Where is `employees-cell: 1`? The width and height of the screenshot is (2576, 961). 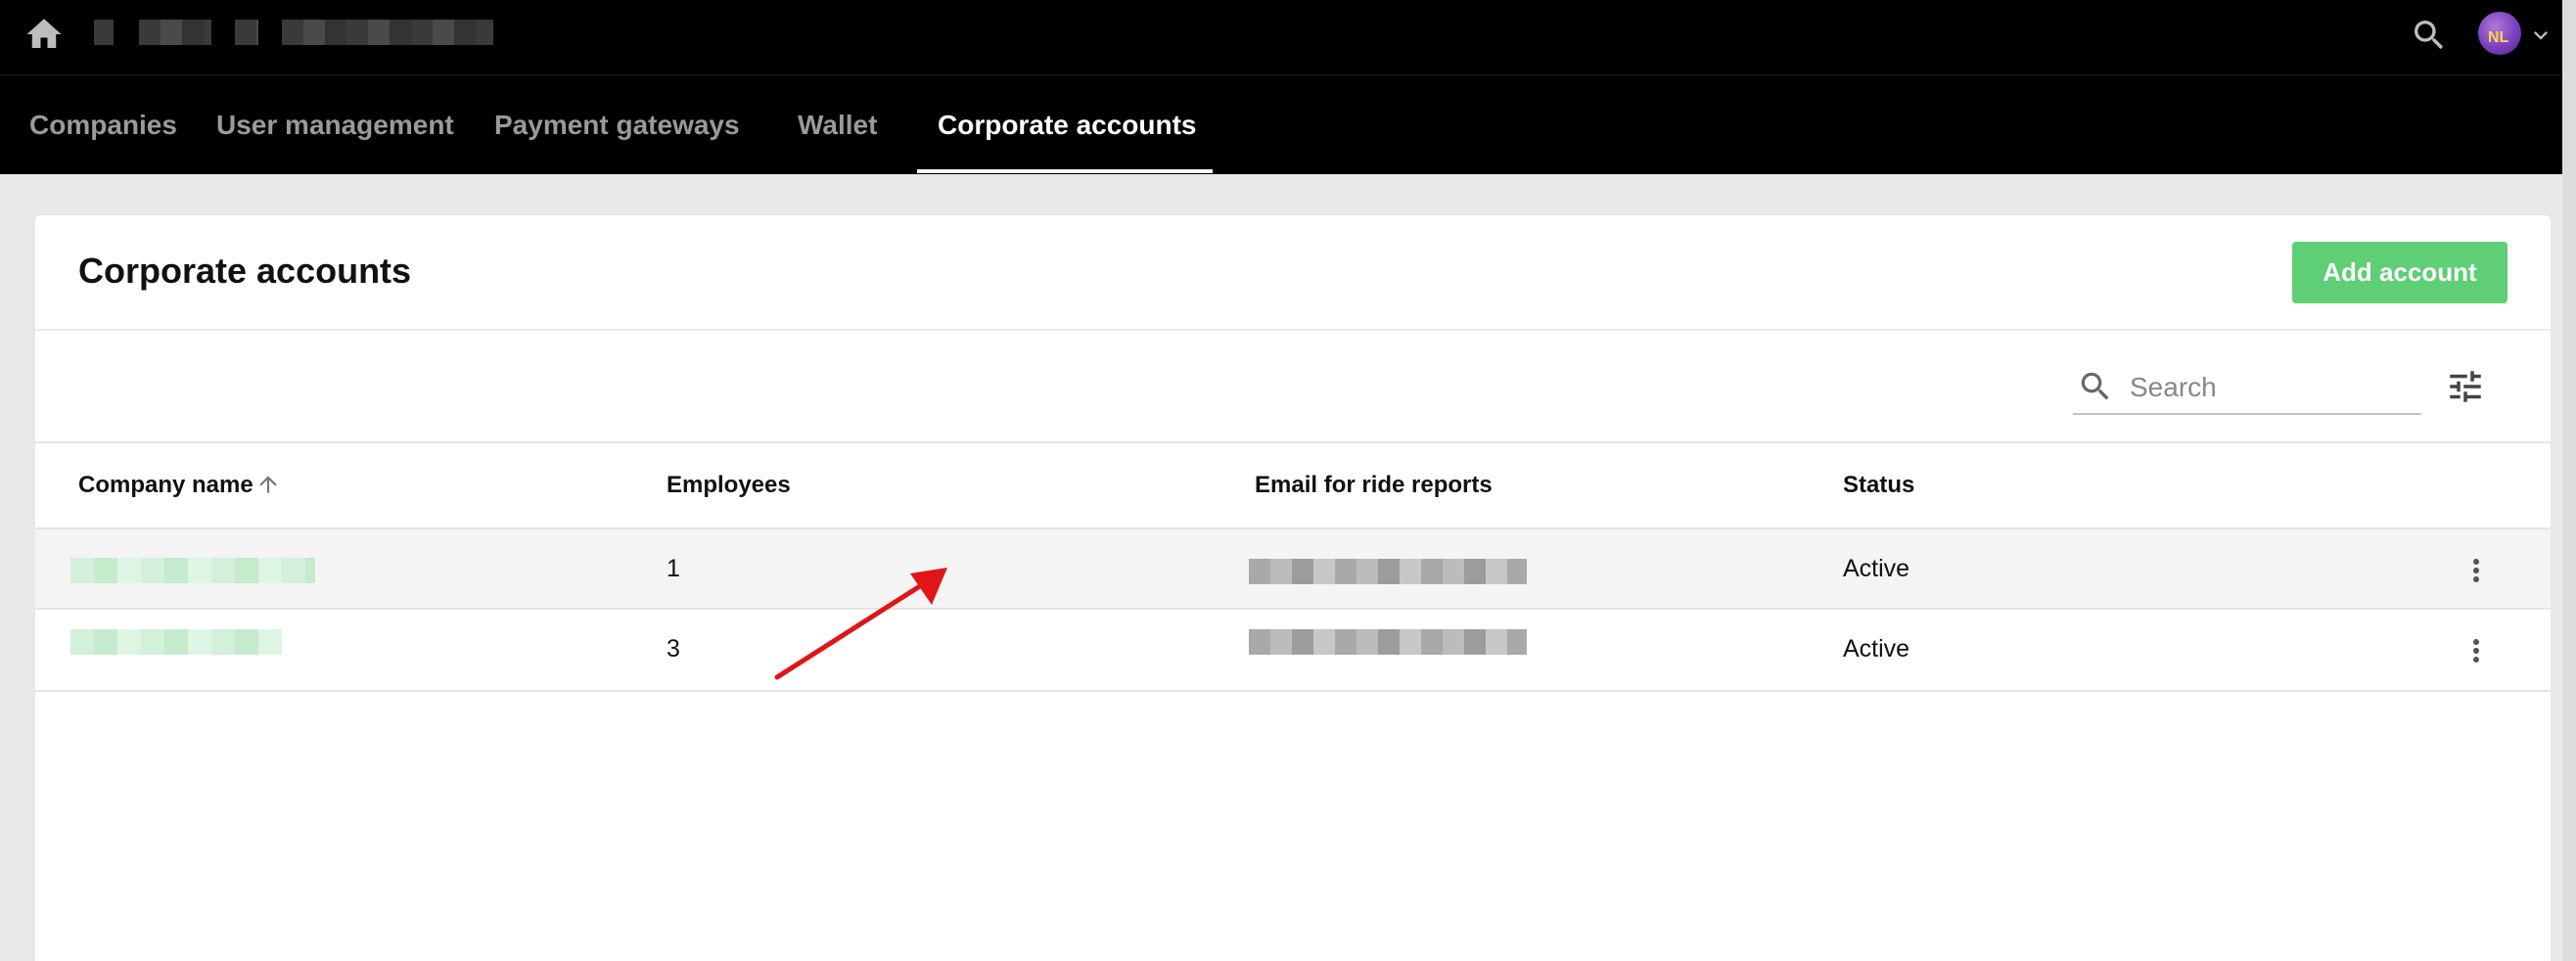 employees-cell: 1 is located at coordinates (673, 568).